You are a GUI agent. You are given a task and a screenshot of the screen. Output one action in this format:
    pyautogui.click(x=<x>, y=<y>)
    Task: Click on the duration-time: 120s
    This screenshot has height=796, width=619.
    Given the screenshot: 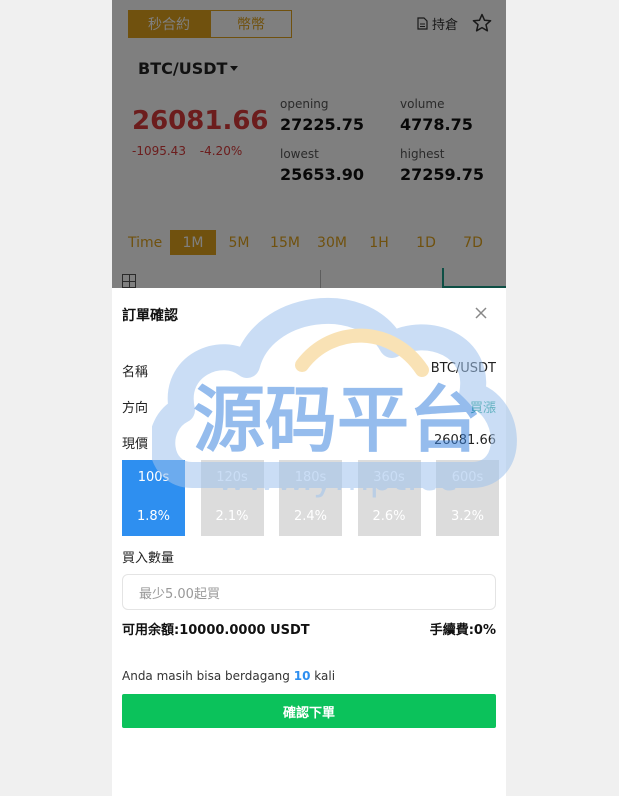 What is the action you would take?
    pyautogui.click(x=232, y=477)
    